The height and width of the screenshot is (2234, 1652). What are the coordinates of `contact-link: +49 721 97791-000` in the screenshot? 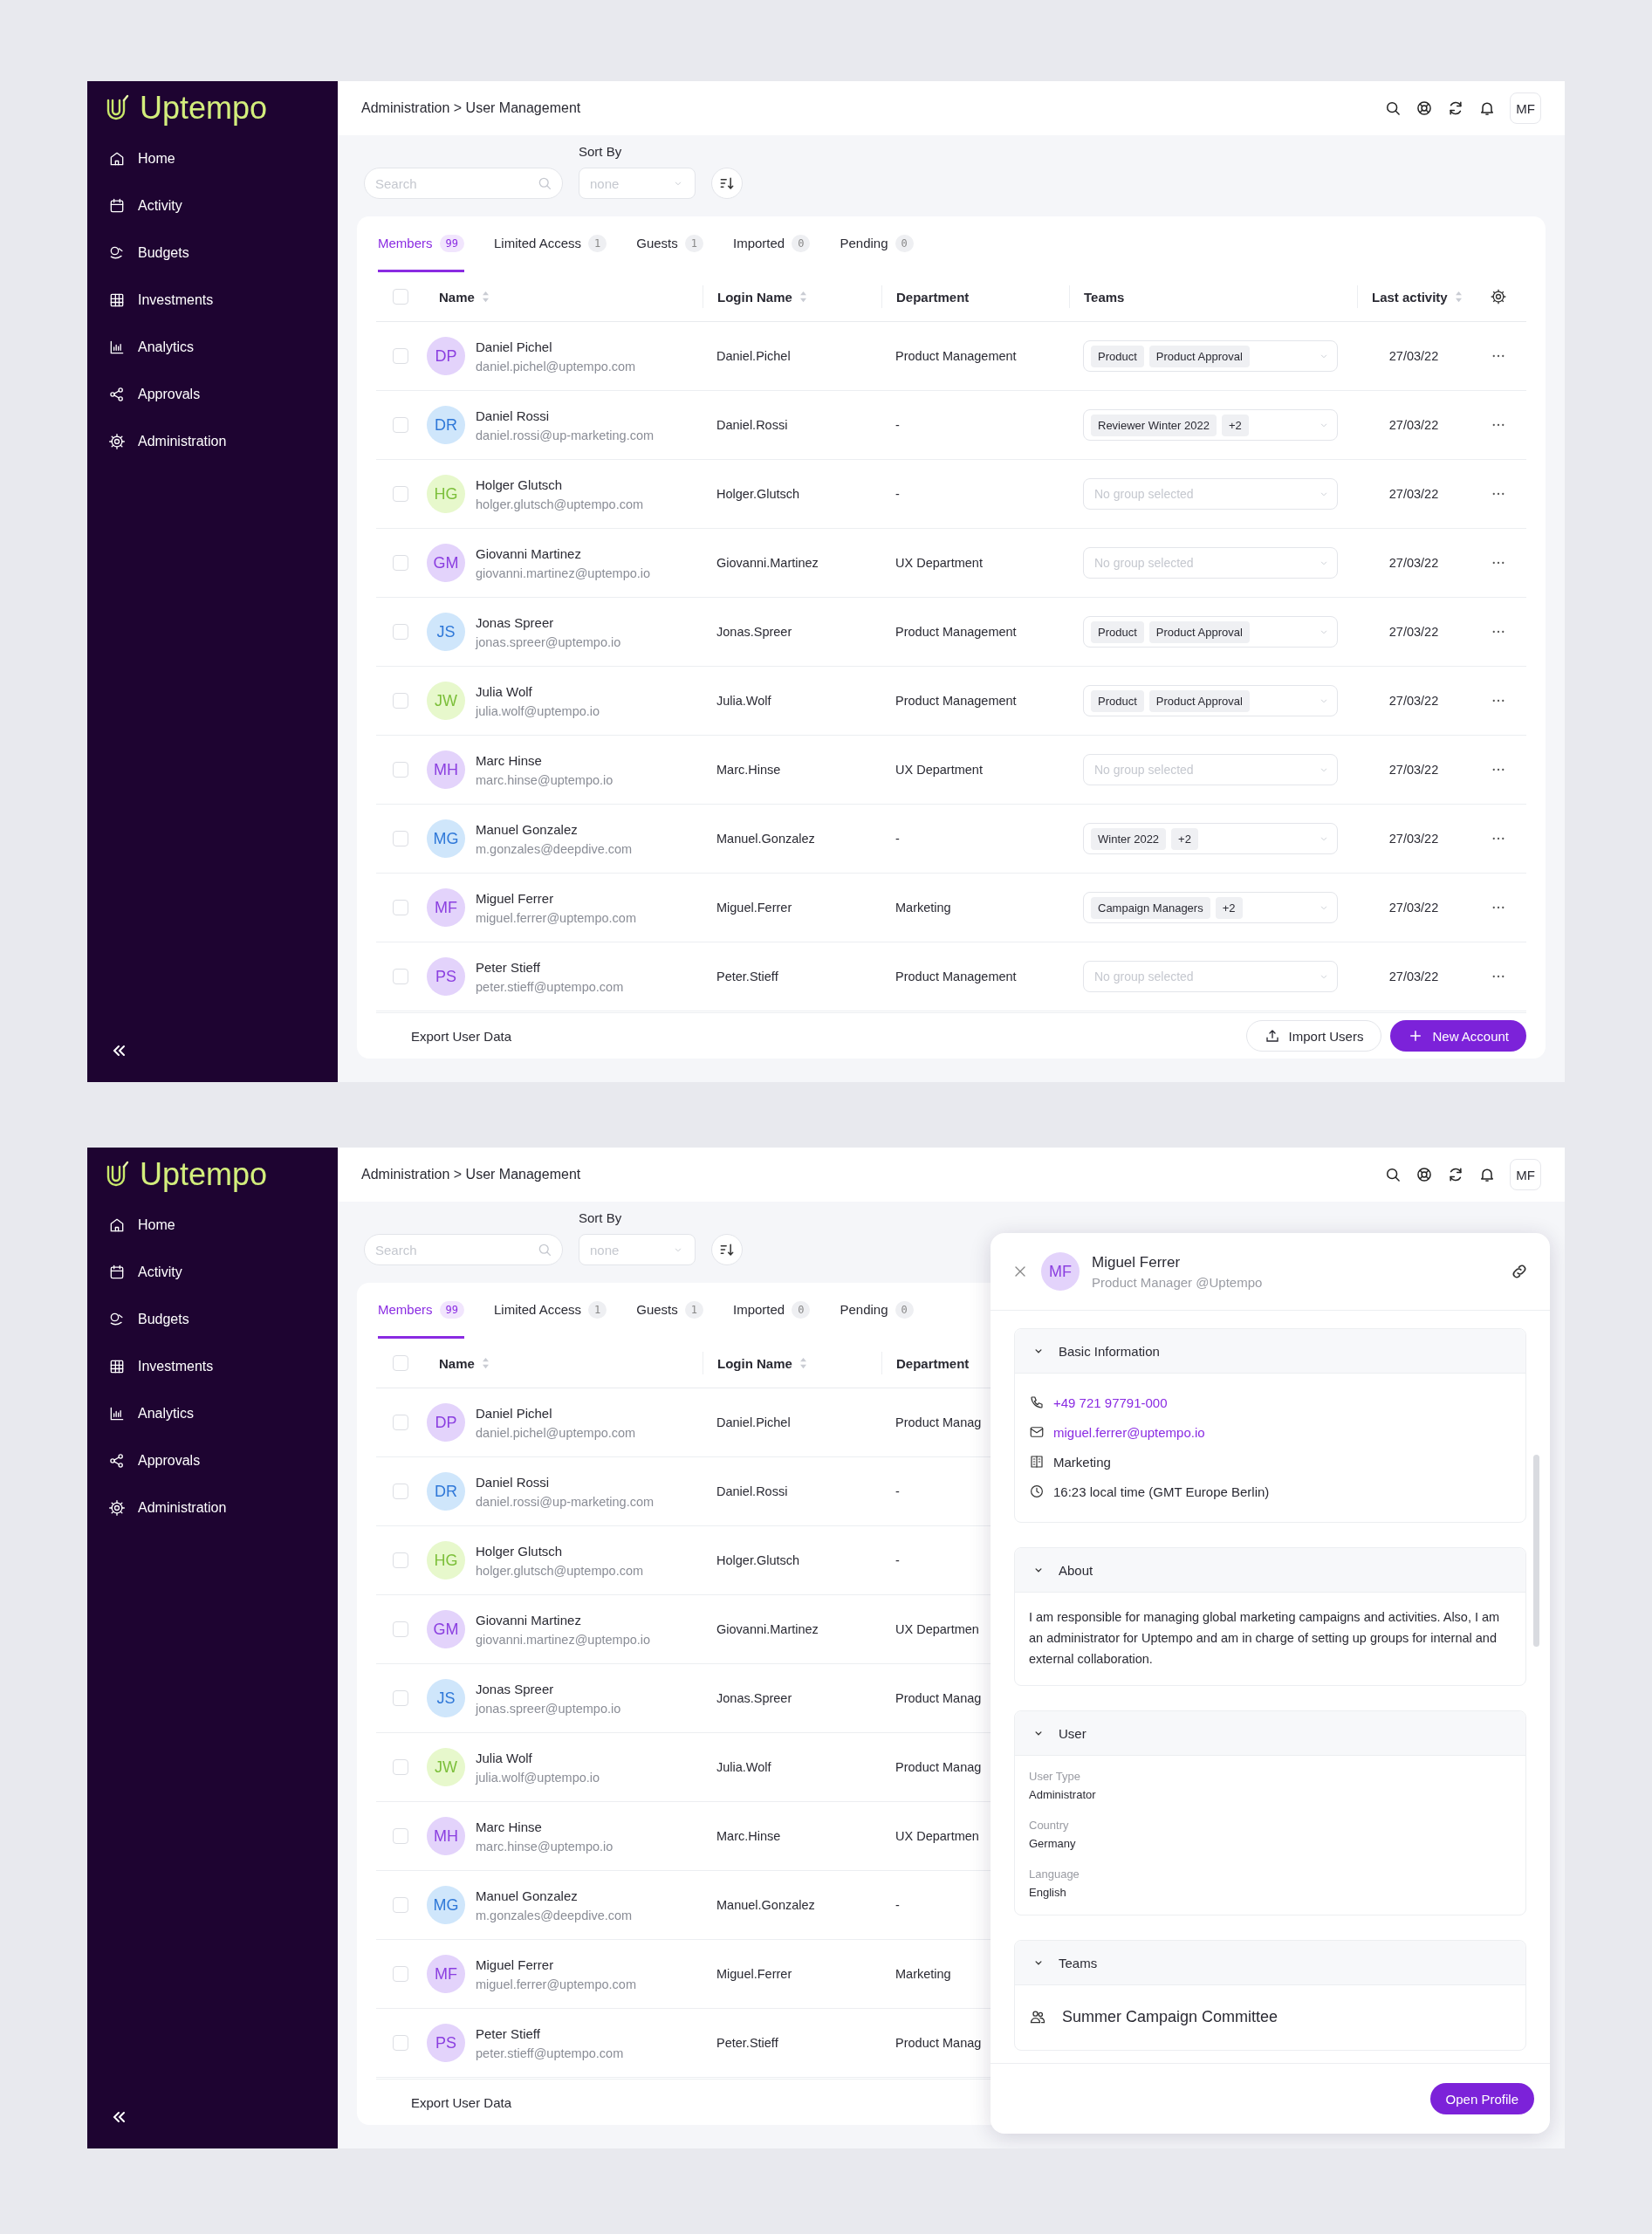 It's located at (1110, 1402).